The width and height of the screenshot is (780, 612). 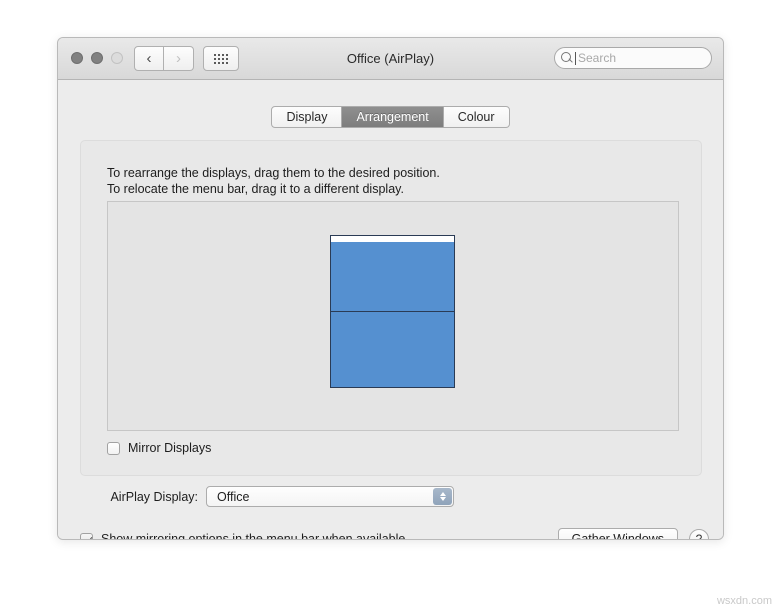 I want to click on up-down-chevron-icon, so click(x=442, y=496).